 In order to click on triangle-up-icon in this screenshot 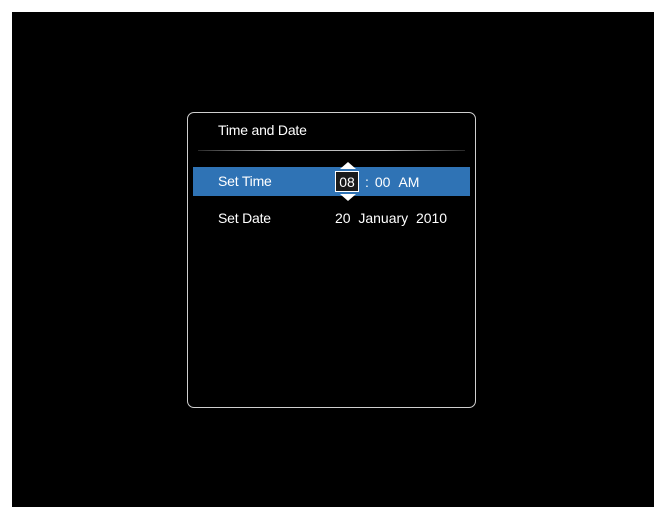, I will do `click(348, 165)`.